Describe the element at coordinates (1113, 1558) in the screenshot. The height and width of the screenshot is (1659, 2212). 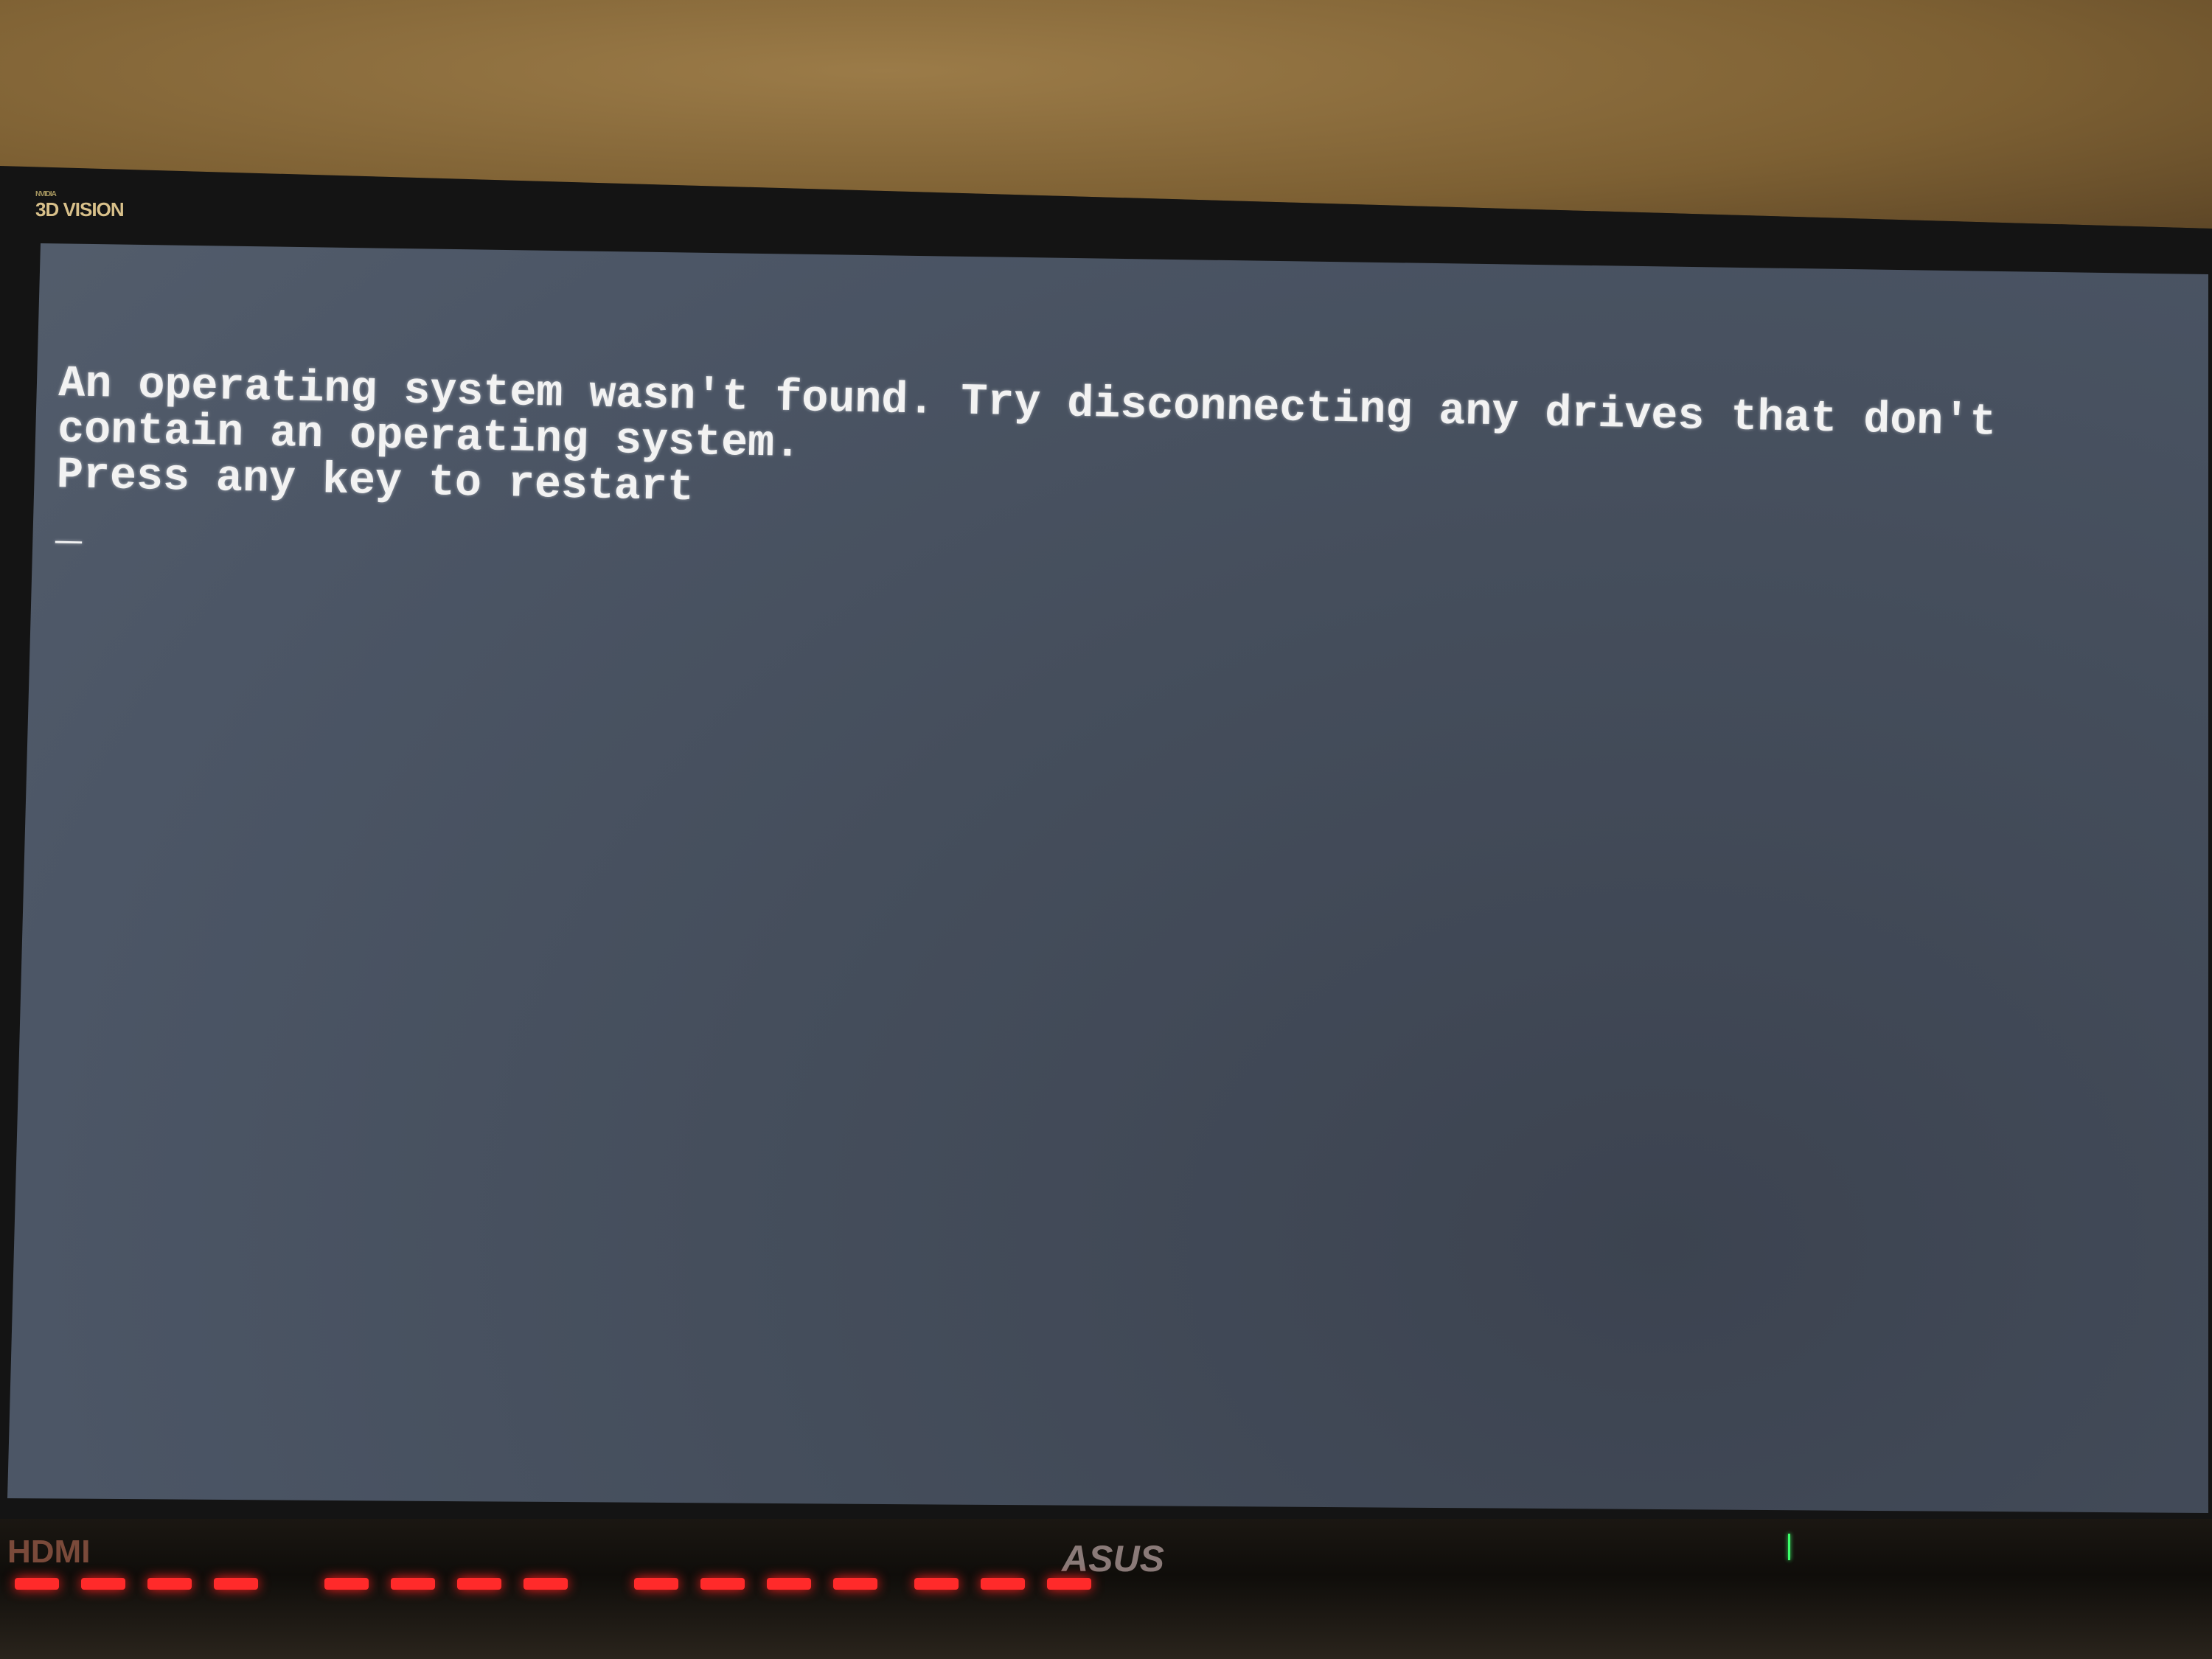
I see `asus-logo: ASUS` at that location.